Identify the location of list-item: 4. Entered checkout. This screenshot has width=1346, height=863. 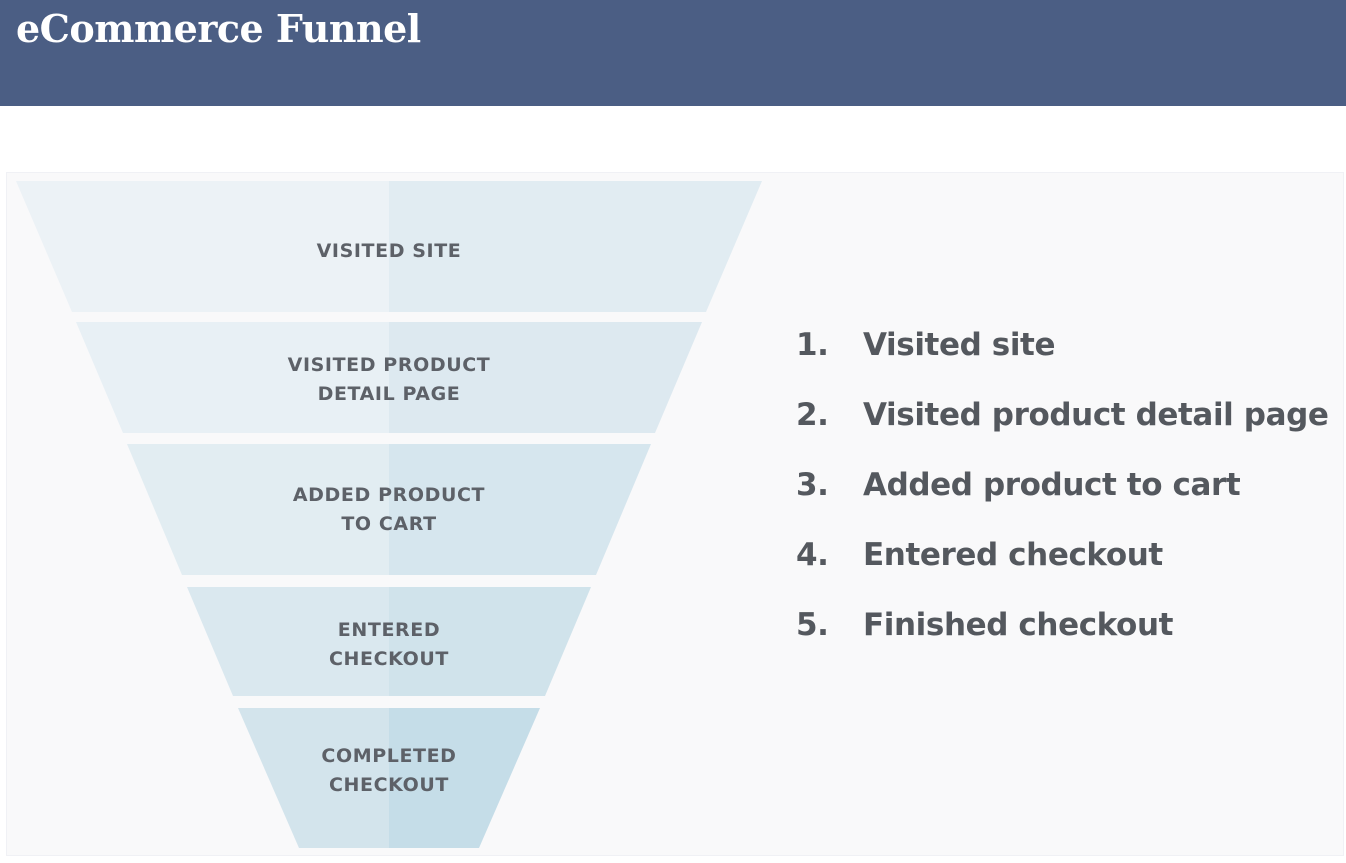
(1068, 567).